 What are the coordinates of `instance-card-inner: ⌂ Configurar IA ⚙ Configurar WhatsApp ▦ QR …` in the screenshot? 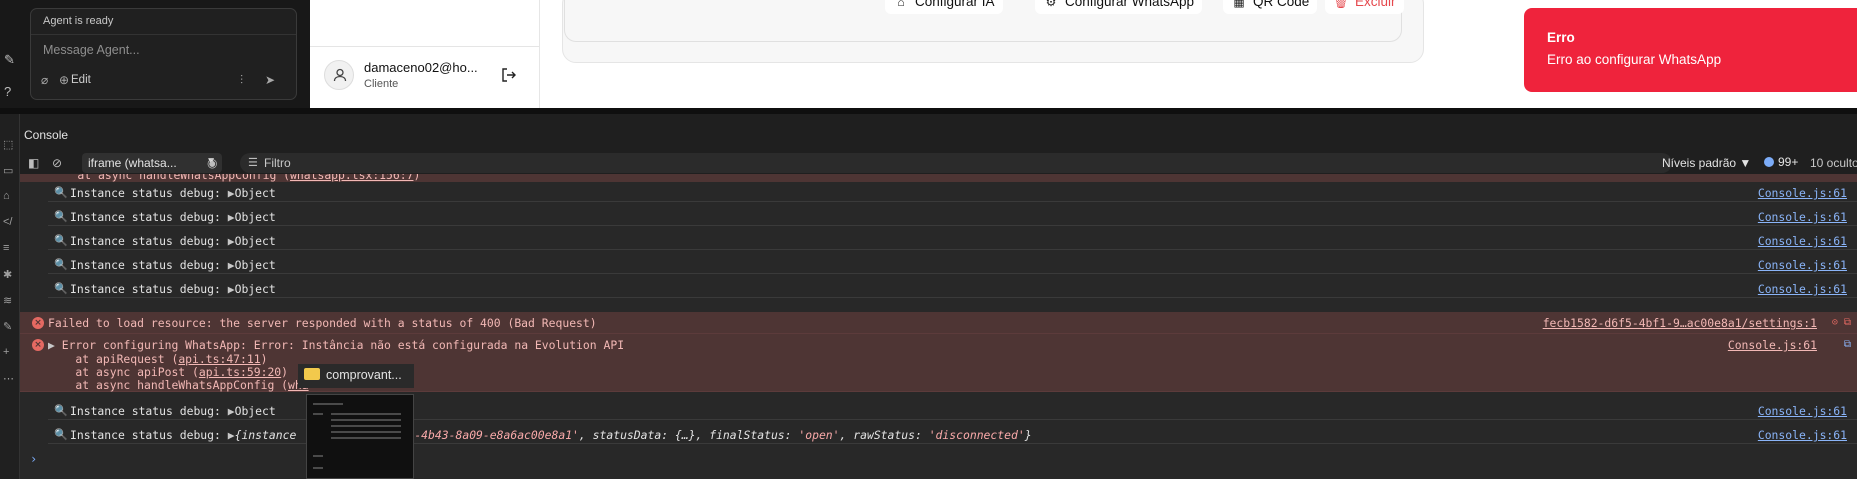 It's located at (984, 21).